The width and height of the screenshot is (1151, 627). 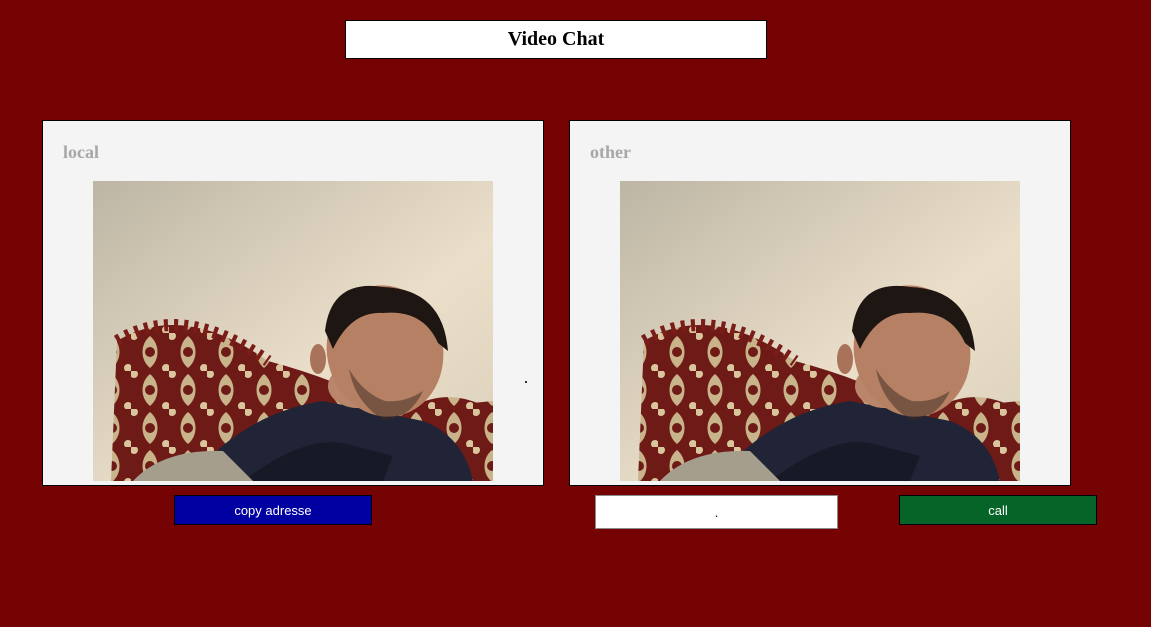 What do you see at coordinates (81, 152) in the screenshot?
I see `local-panel-label: local` at bounding box center [81, 152].